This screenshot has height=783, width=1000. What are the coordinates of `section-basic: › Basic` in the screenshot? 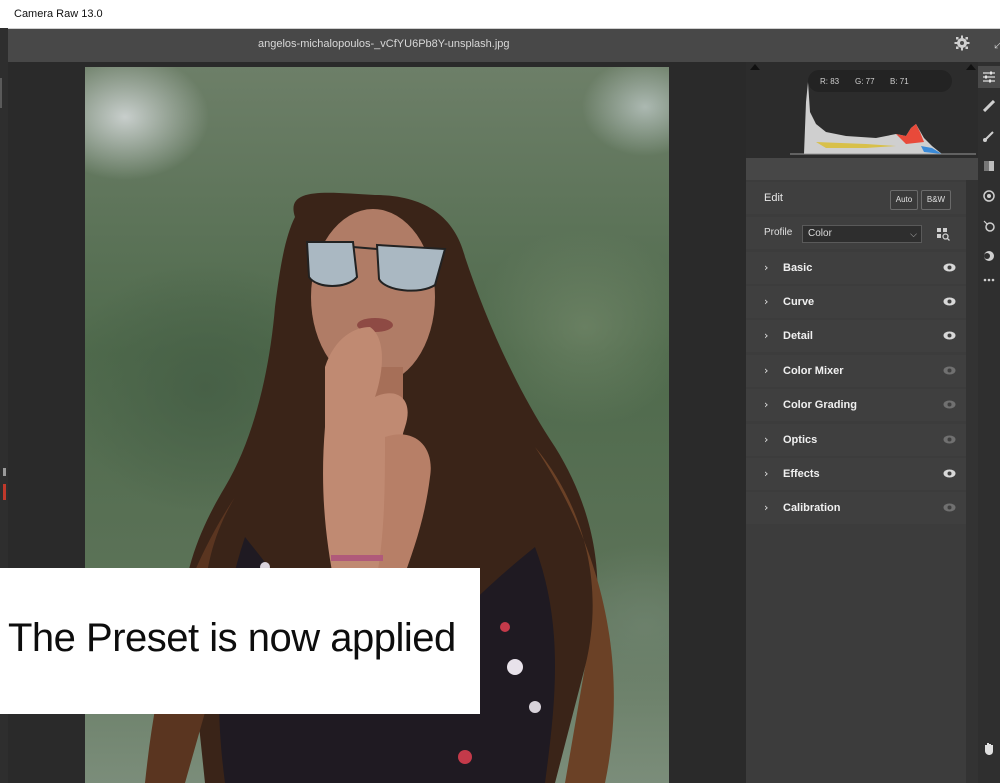 It's located at (856, 268).